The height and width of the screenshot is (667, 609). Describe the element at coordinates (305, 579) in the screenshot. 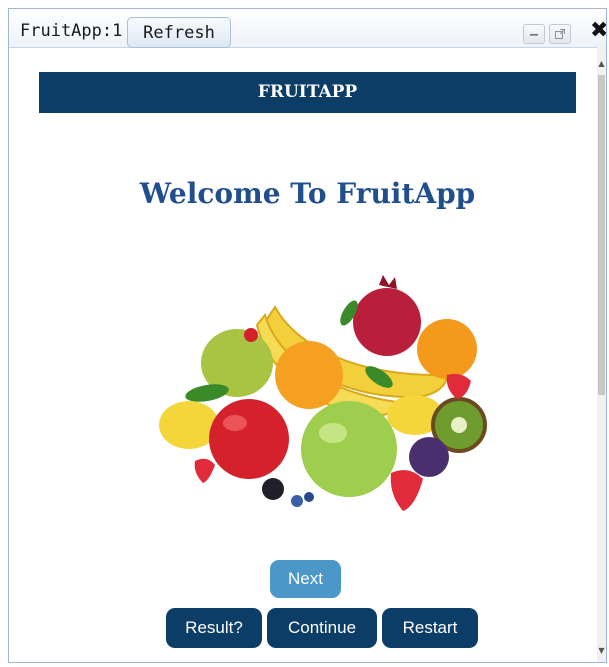

I see `next-button: Next` at that location.